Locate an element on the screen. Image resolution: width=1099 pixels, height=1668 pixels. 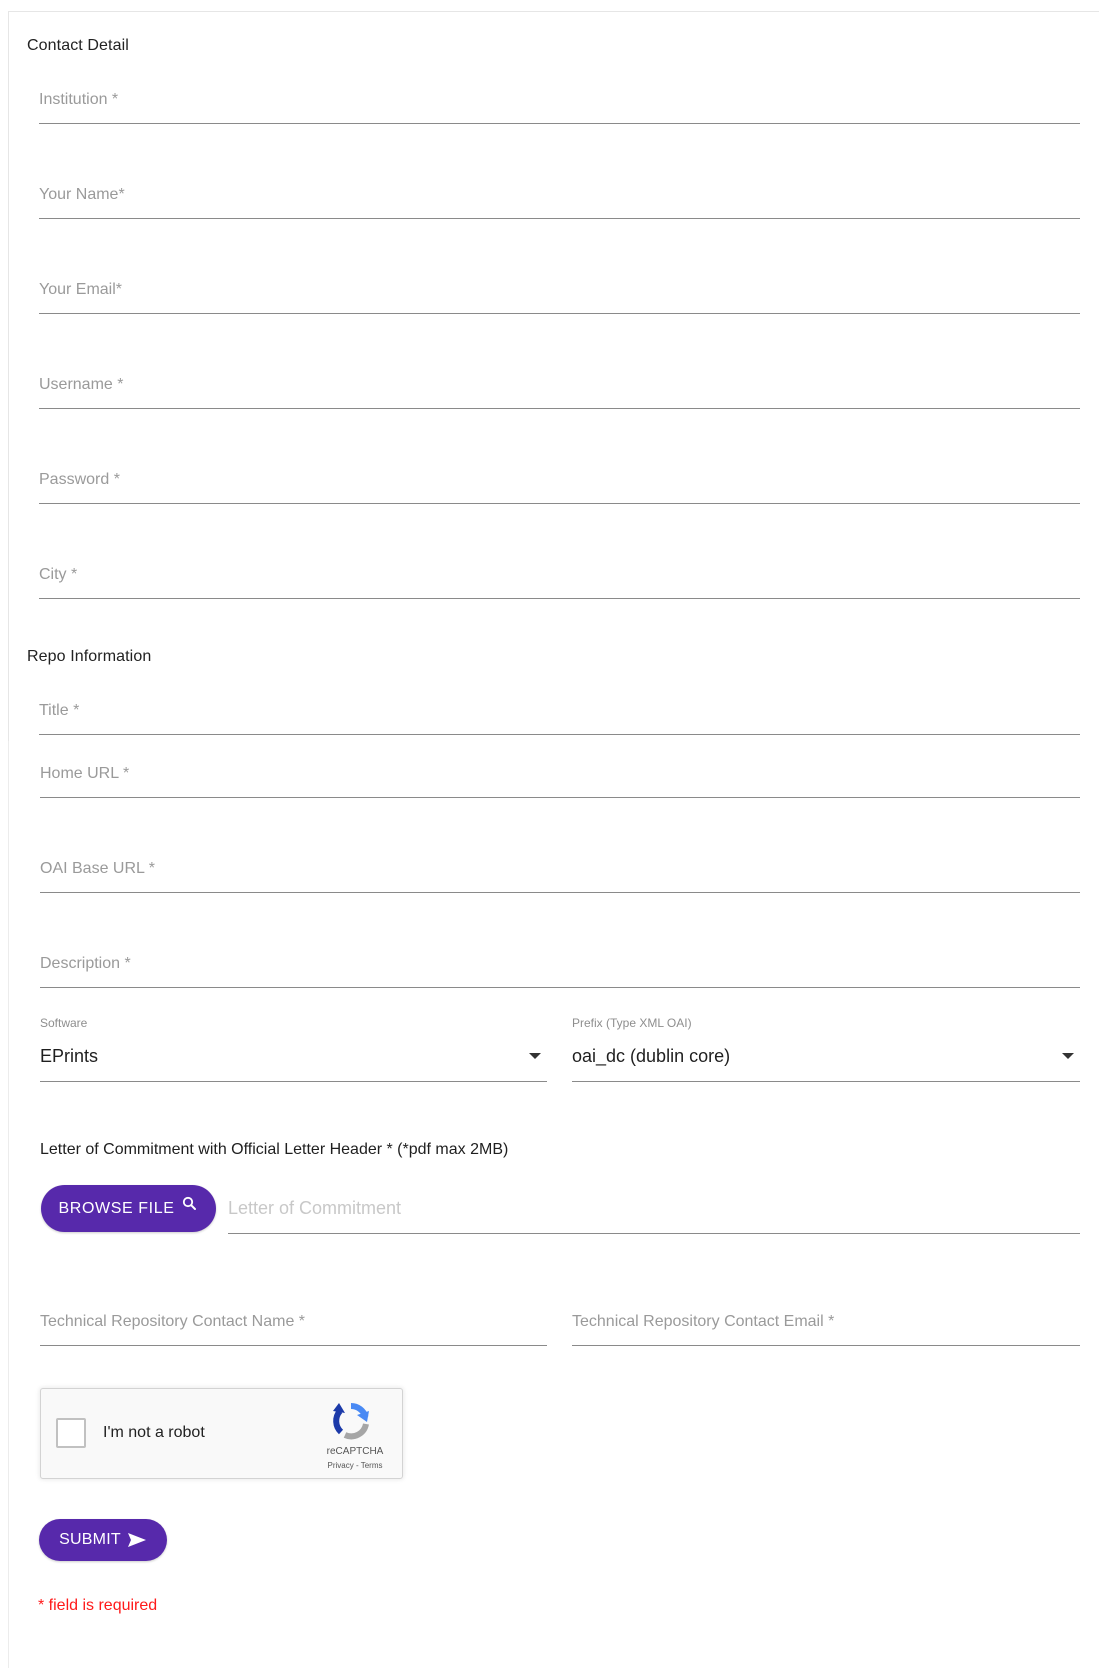
prefix-label: Prefix (Type XML OAI) is located at coordinates (632, 1023).